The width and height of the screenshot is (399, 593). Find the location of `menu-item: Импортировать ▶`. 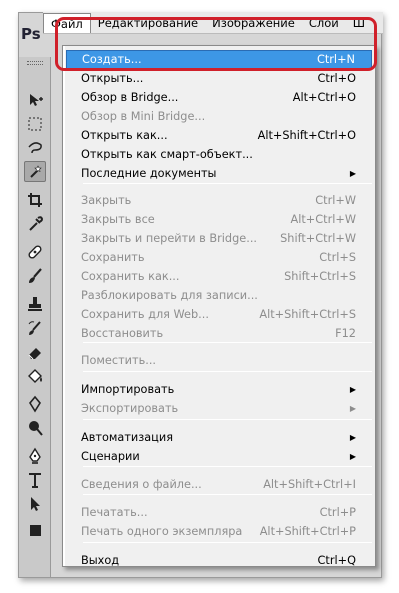

menu-item: Импортировать ▶ is located at coordinates (219, 389).